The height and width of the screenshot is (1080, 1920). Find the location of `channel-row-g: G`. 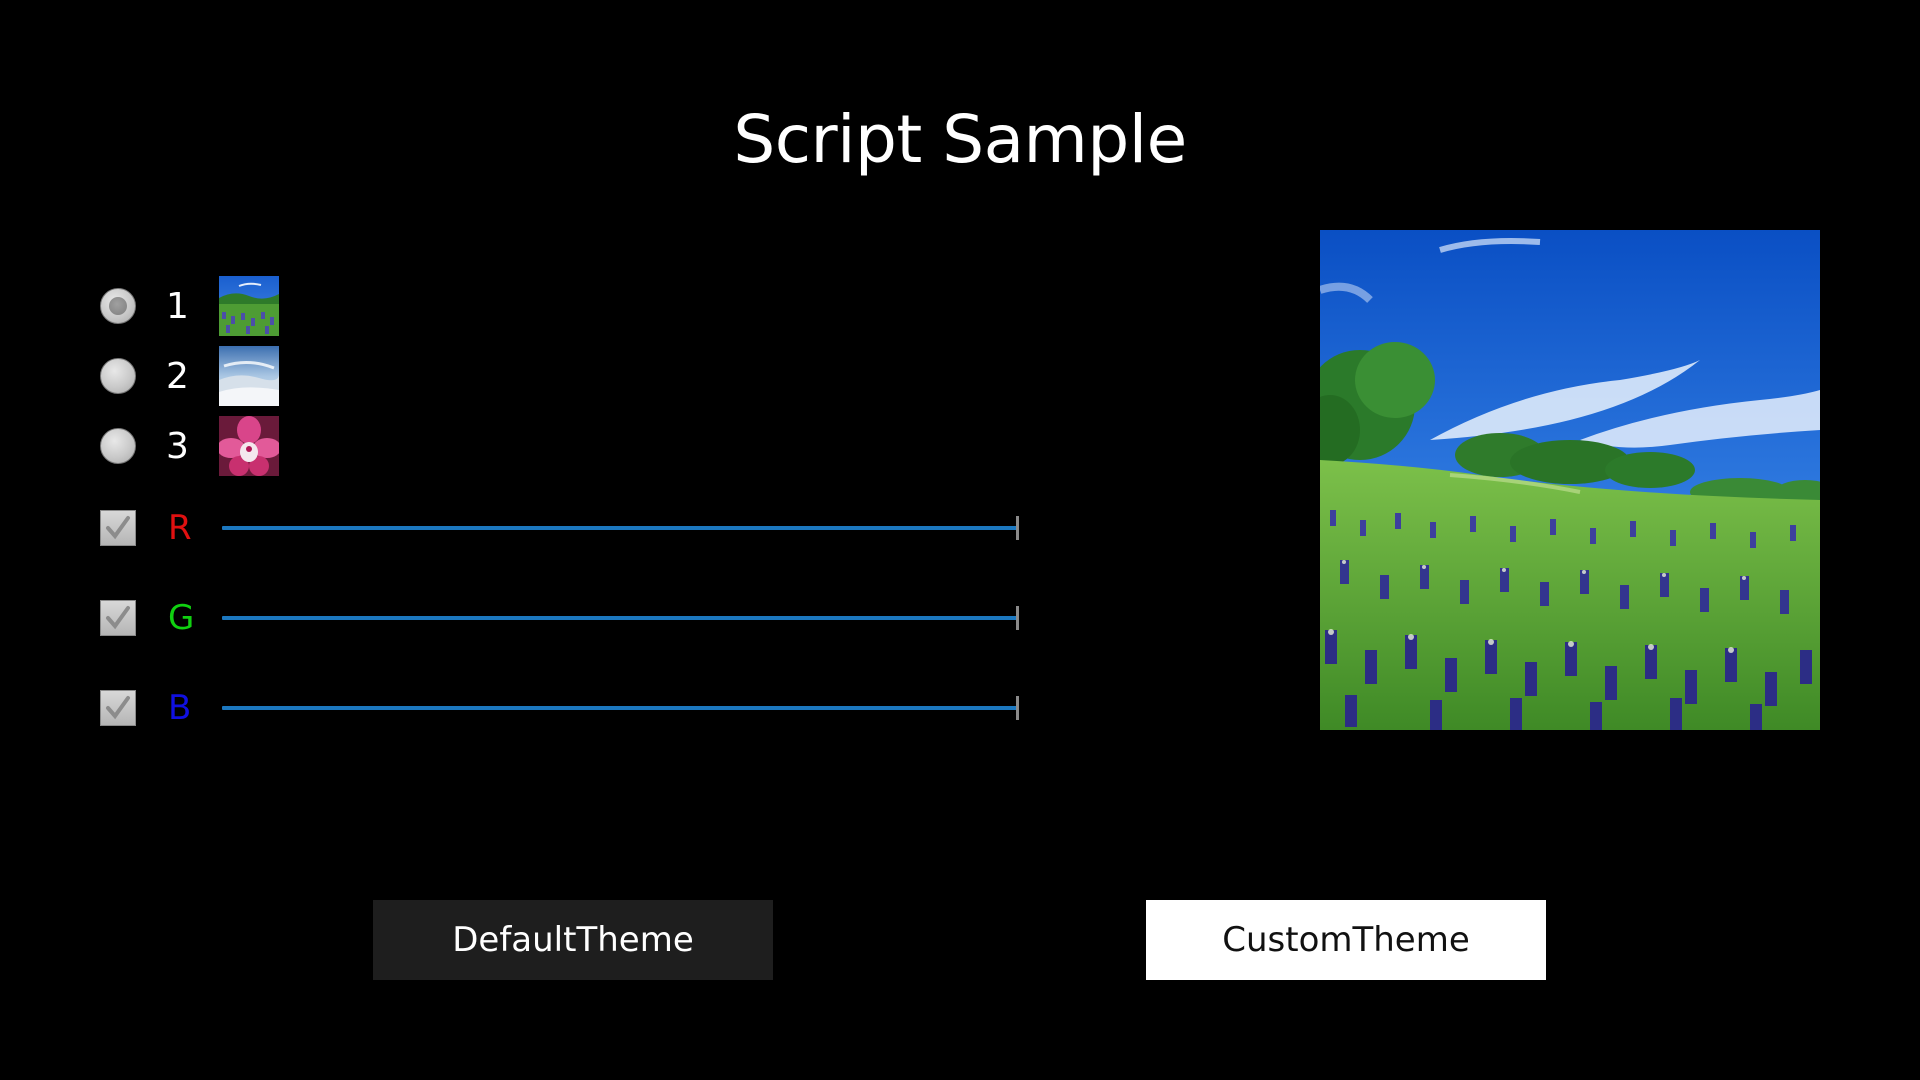

channel-row-g: G is located at coordinates (570, 619).